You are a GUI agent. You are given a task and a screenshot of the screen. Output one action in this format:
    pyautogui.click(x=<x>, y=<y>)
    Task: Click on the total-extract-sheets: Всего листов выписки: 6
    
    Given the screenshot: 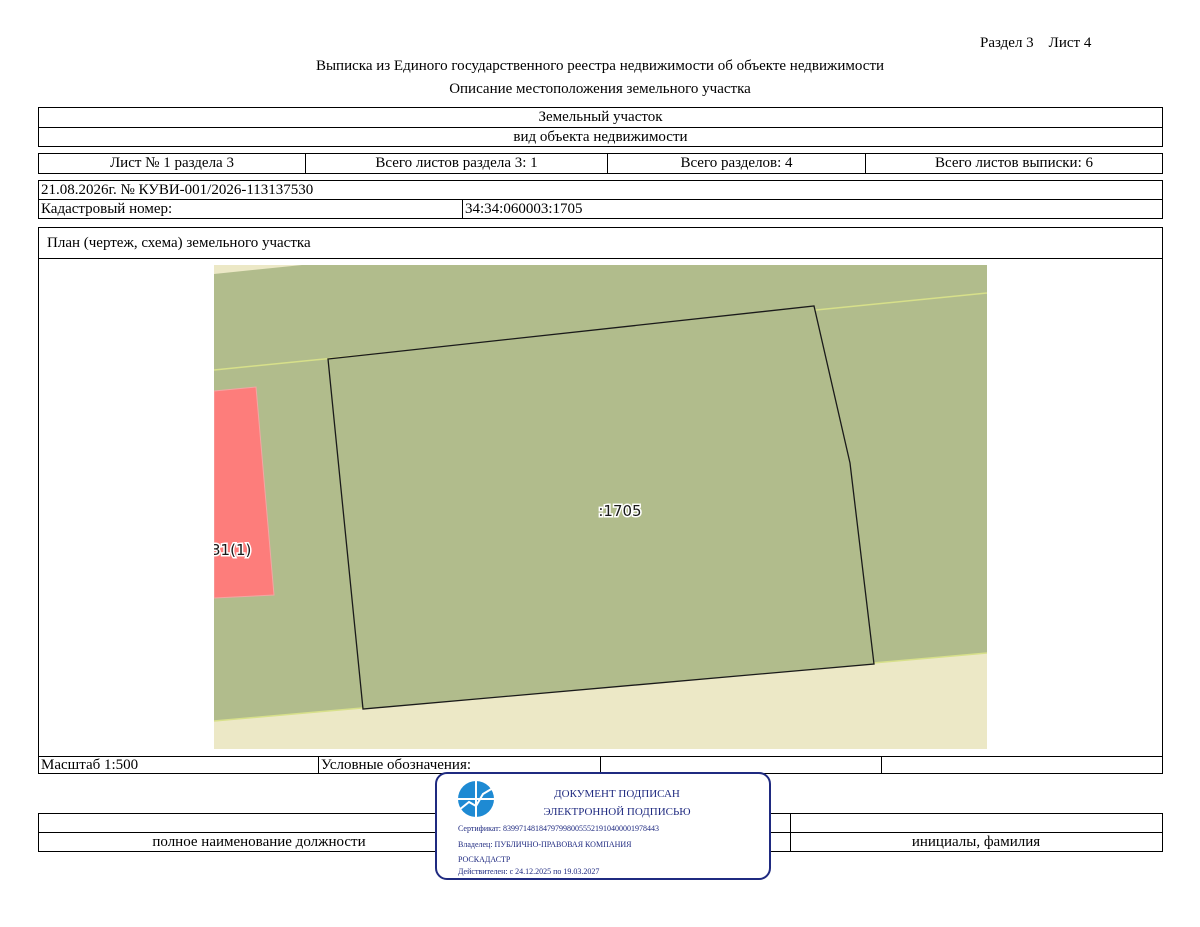 What is the action you would take?
    pyautogui.click(x=1014, y=163)
    